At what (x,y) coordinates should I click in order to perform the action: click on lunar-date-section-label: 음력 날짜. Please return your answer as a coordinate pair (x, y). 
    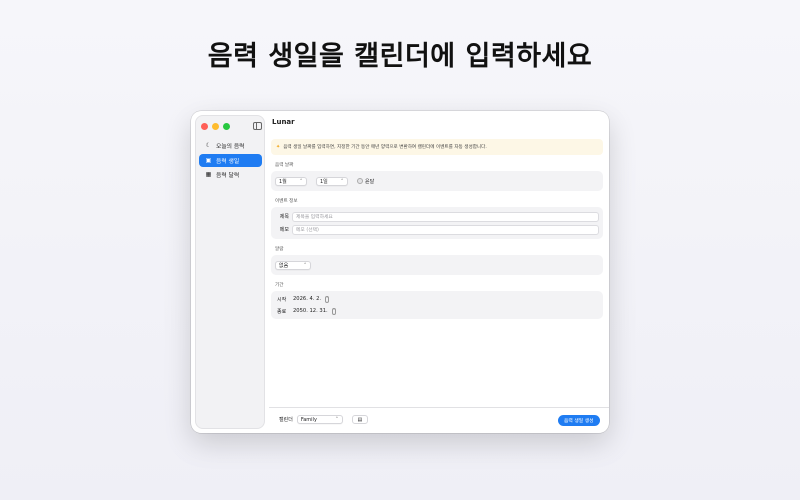
    Looking at the image, I should click on (284, 165).